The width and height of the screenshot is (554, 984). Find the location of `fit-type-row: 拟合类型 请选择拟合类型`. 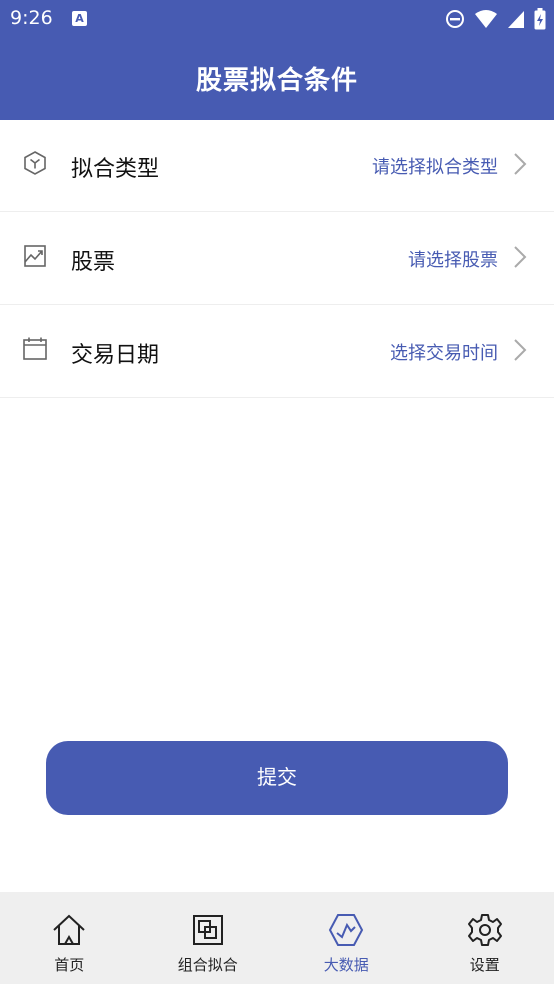

fit-type-row: 拟合类型 请选择拟合类型 is located at coordinates (277, 166).